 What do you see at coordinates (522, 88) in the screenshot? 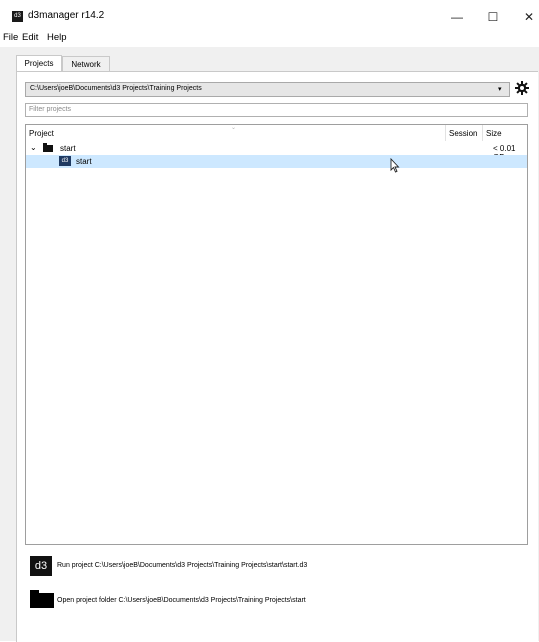
I see `gear-icon` at bounding box center [522, 88].